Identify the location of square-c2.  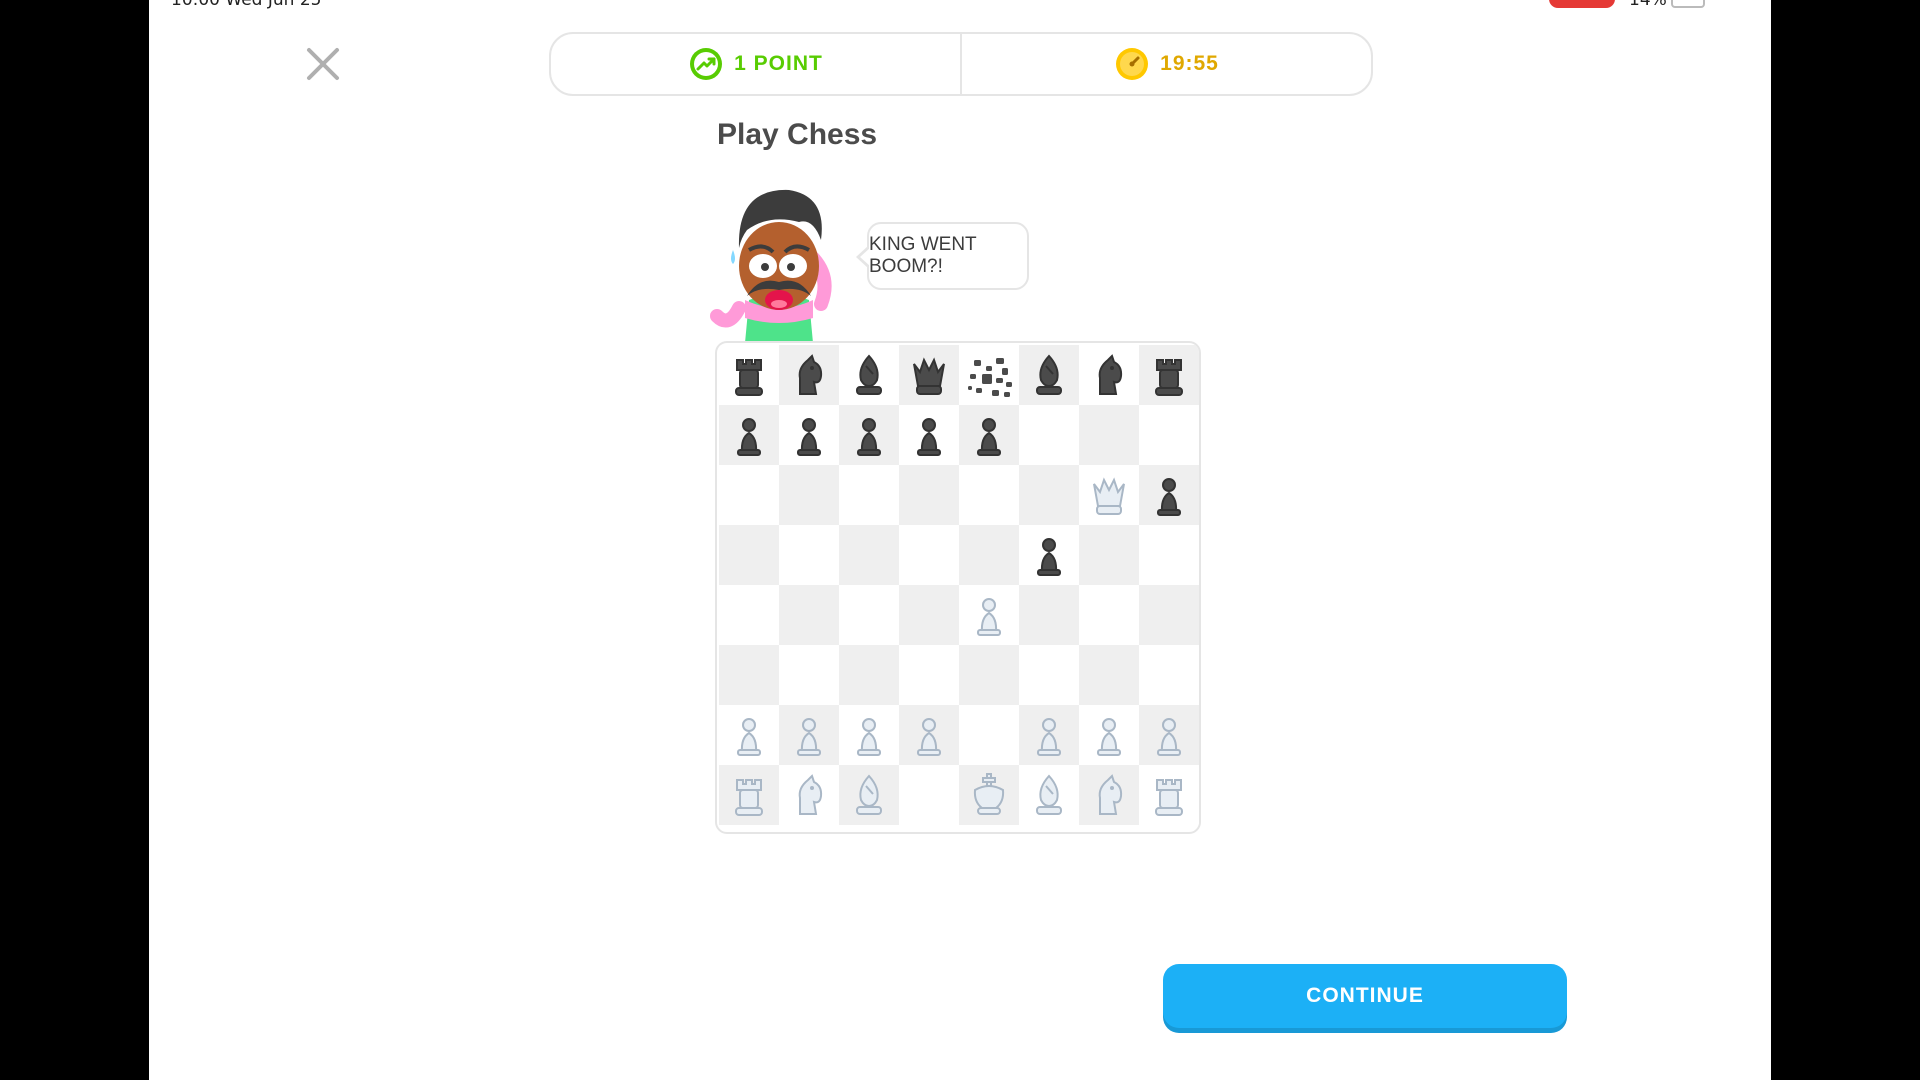
(869, 735).